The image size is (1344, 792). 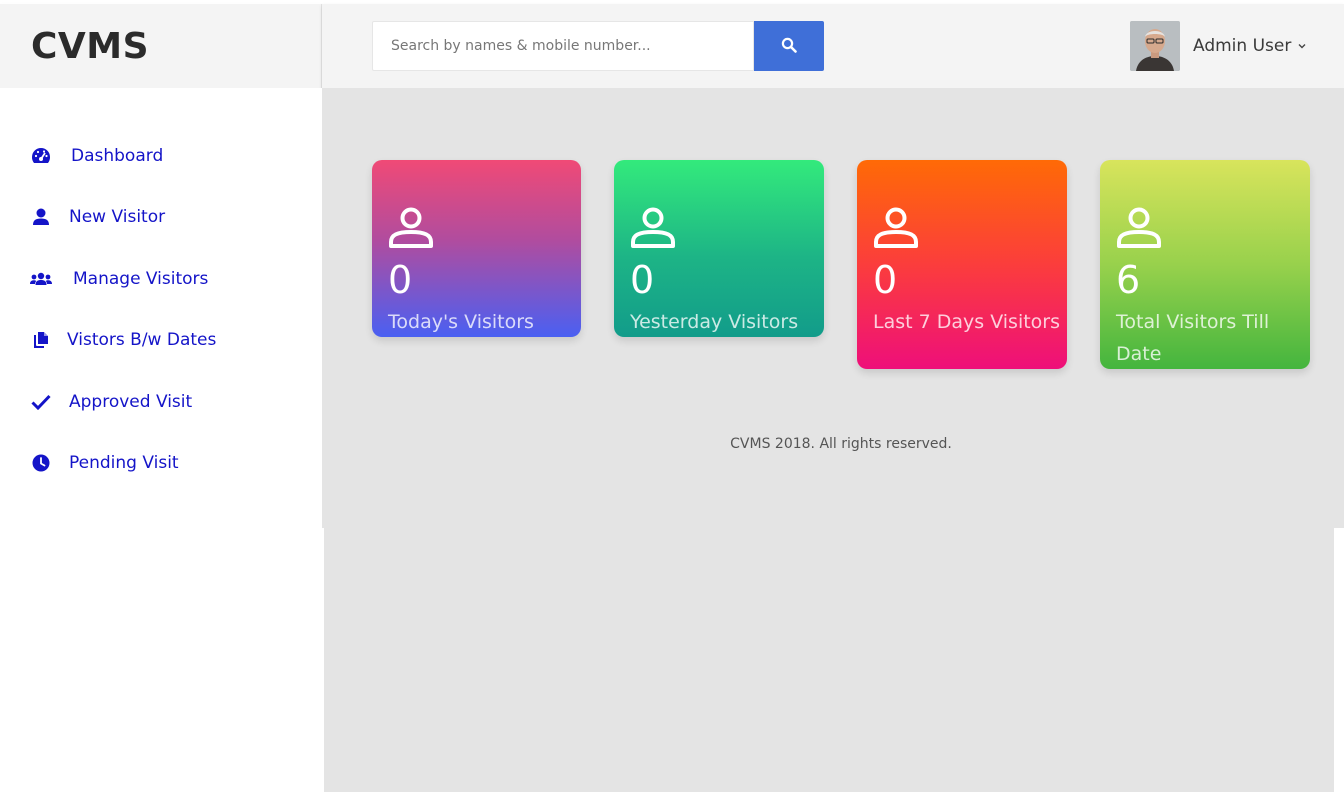 I want to click on stat-label: Last 7 Days Visitors, so click(x=967, y=322).